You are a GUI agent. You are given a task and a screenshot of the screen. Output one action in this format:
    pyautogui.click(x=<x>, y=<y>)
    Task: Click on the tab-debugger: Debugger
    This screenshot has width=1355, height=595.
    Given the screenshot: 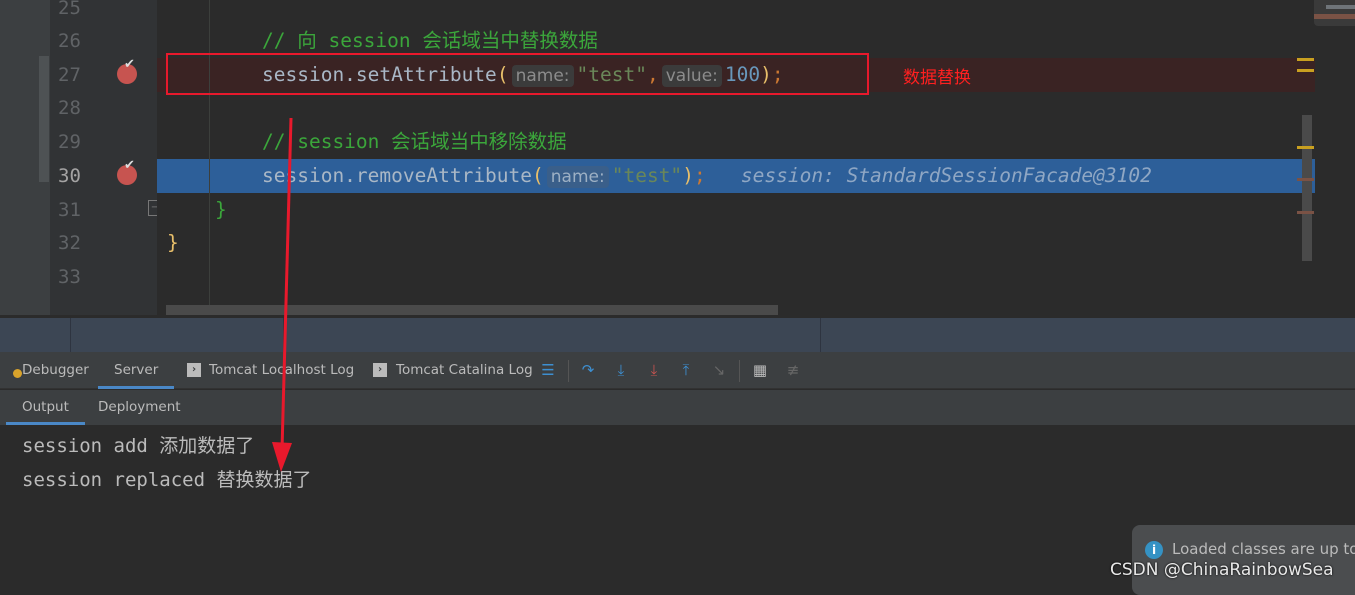 What is the action you would take?
    pyautogui.click(x=55, y=370)
    